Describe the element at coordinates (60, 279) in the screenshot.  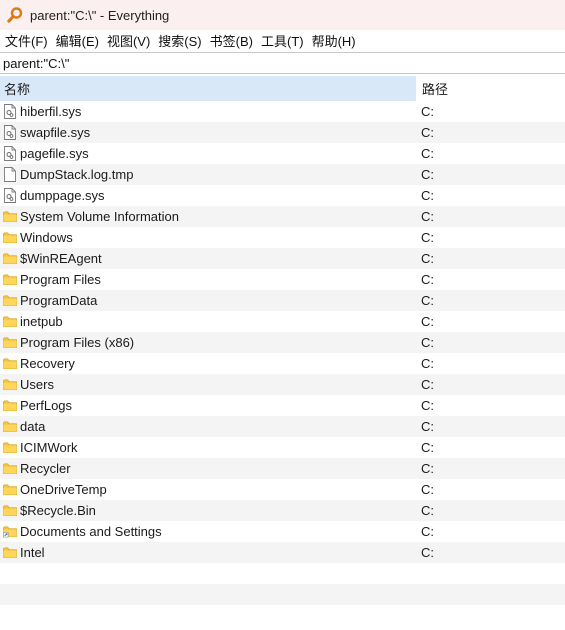
I see `file-name: Program Files` at that location.